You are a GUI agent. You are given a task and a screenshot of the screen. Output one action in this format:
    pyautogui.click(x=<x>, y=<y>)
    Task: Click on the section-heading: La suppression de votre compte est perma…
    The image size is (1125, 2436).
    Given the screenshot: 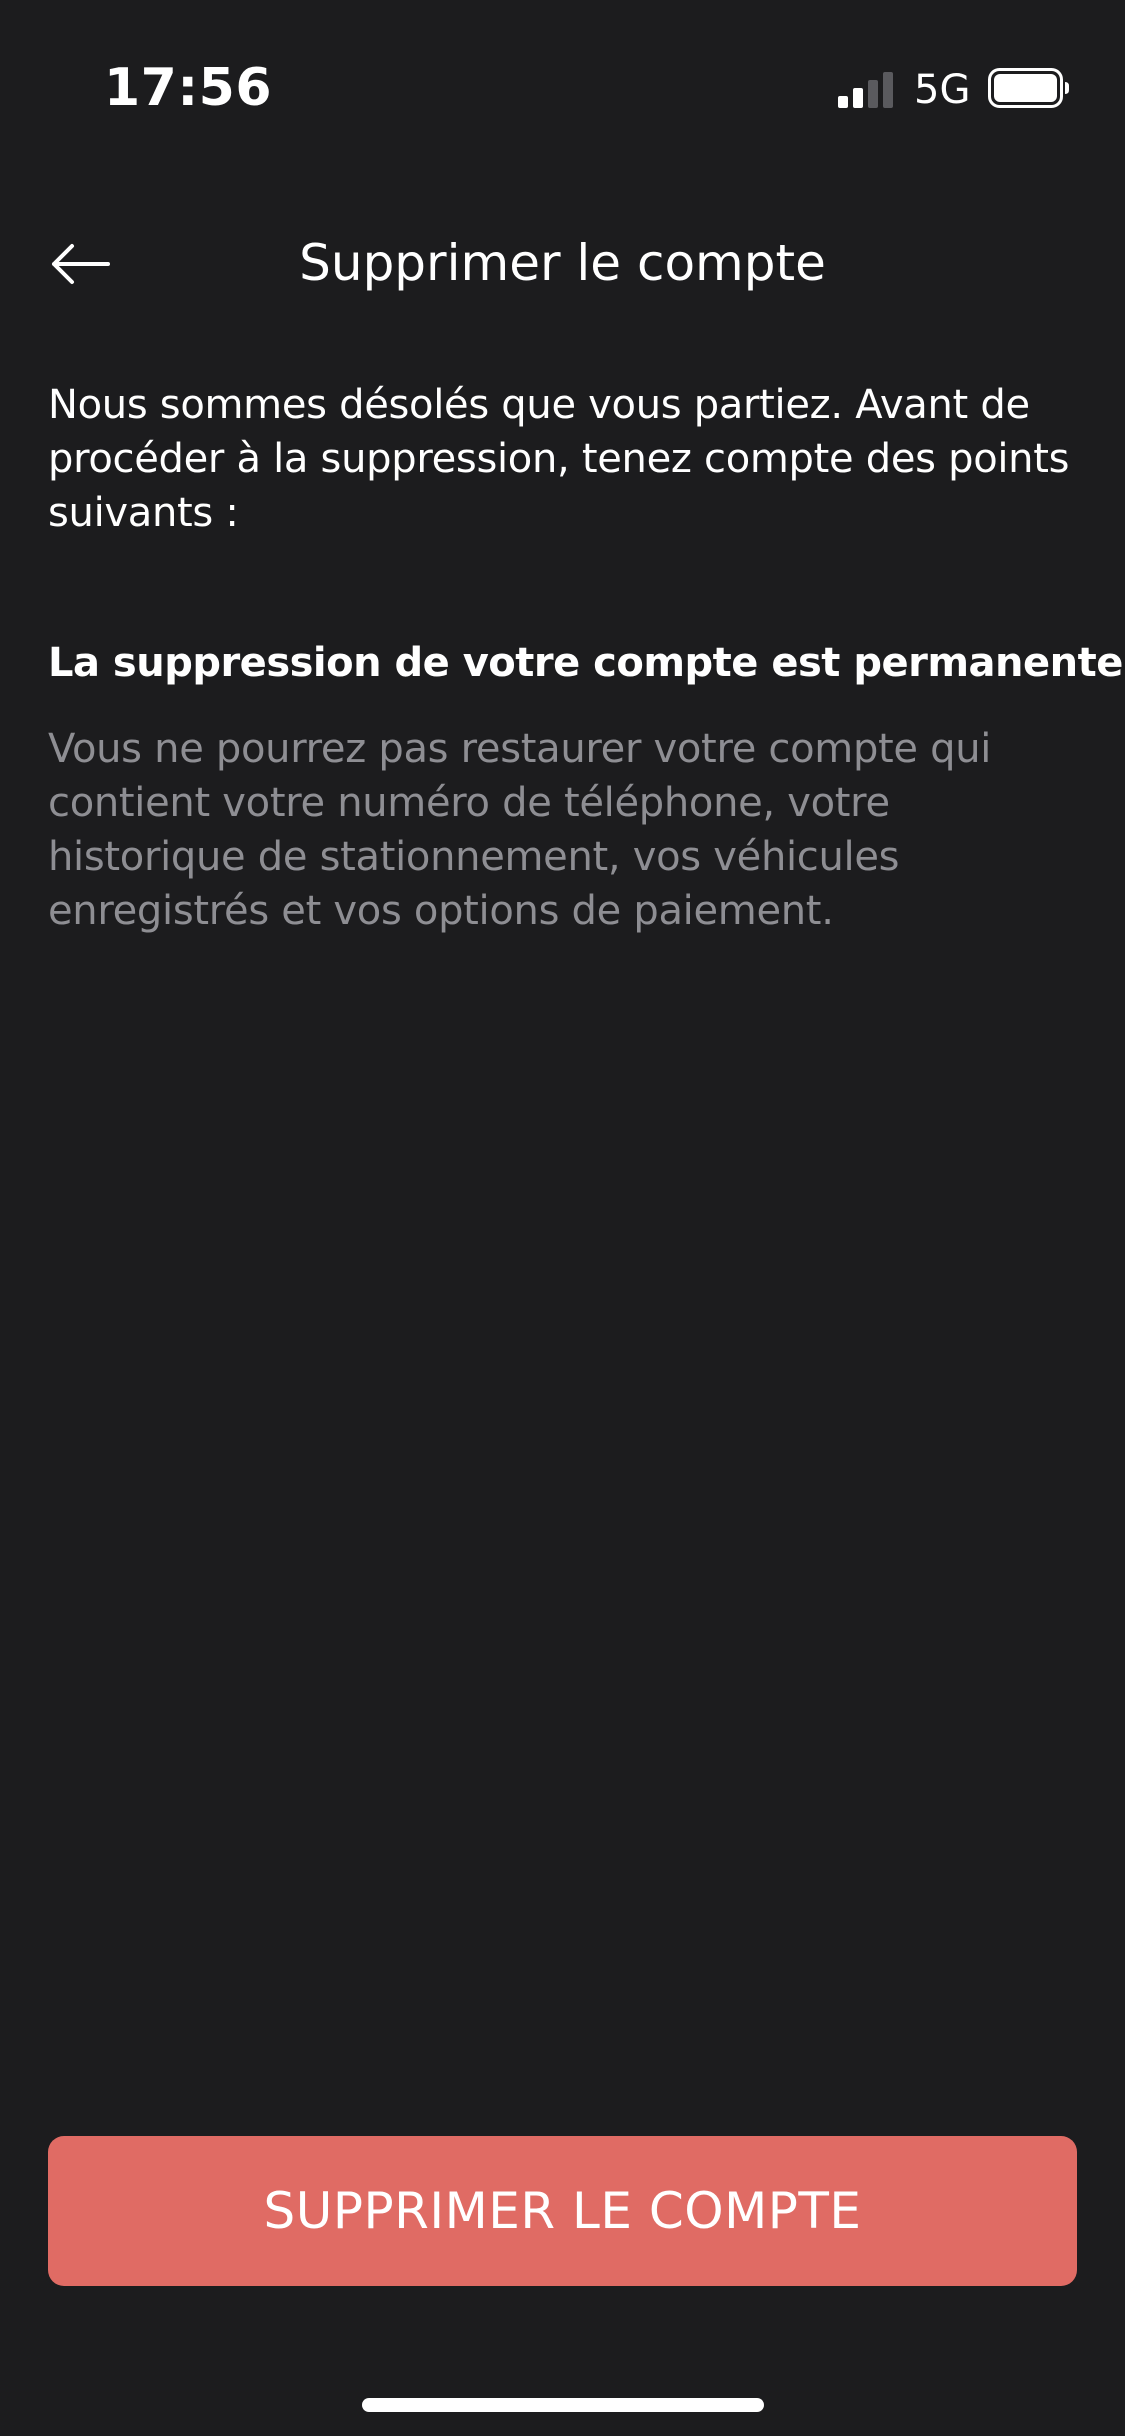 What is the action you would take?
    pyautogui.click(x=585, y=663)
    